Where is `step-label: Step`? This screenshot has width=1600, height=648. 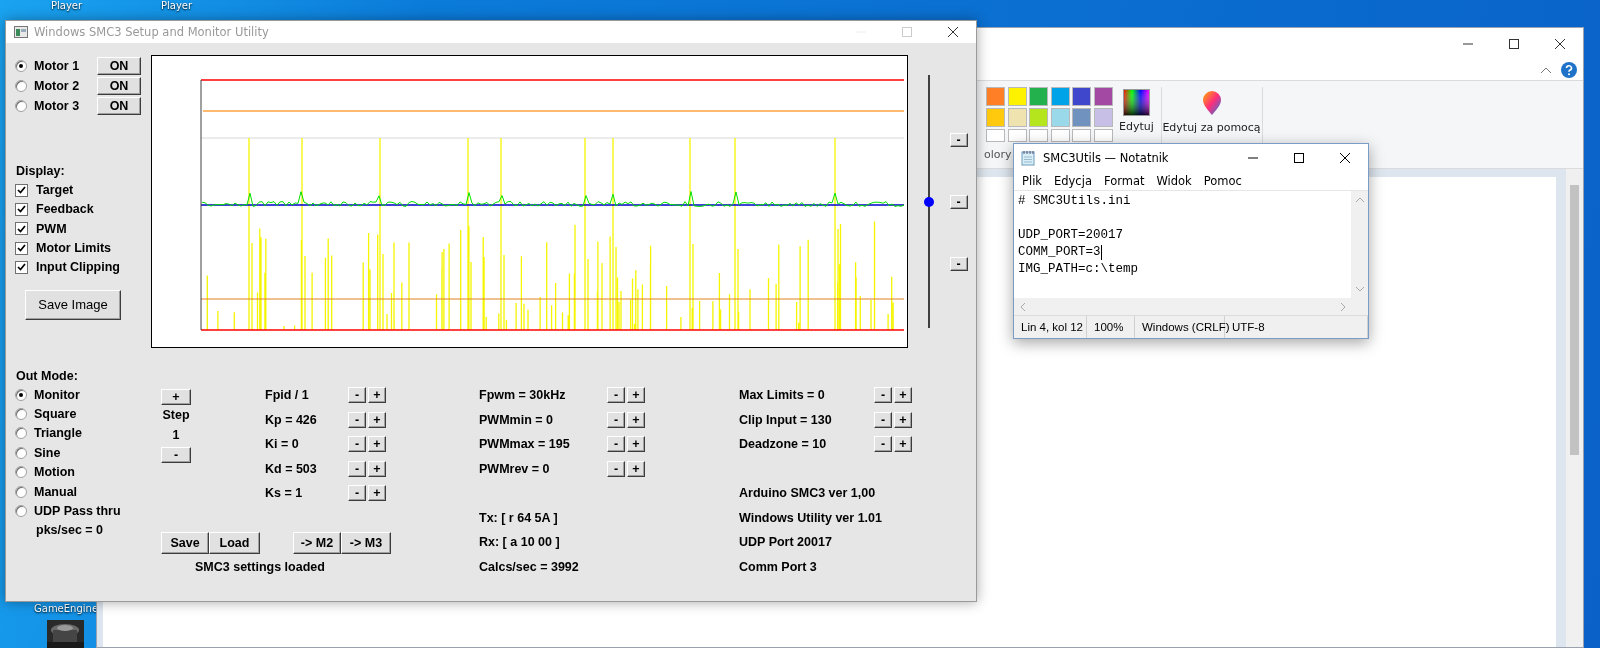 step-label: Step is located at coordinates (176, 415).